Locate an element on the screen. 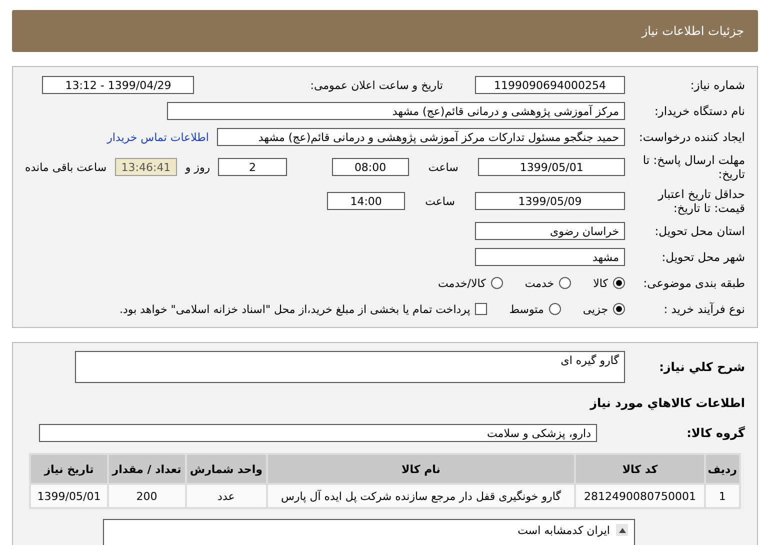  table-cell: عدد is located at coordinates (226, 496).